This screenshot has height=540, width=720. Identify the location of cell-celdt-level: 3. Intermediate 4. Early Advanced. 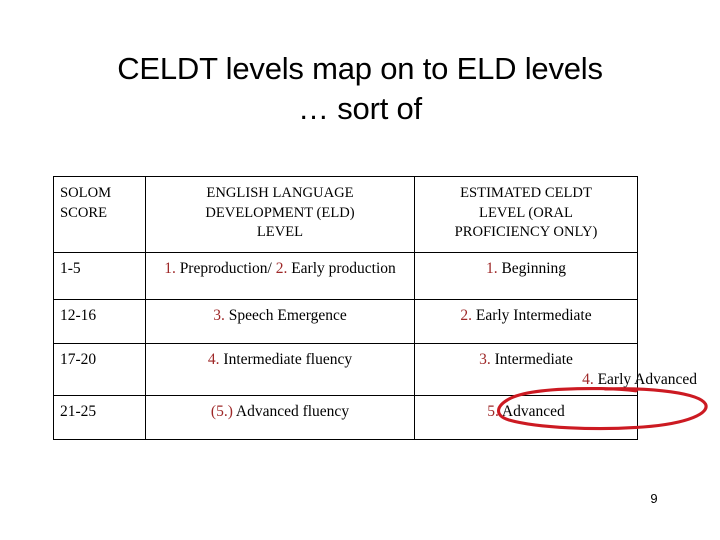
(555, 369).